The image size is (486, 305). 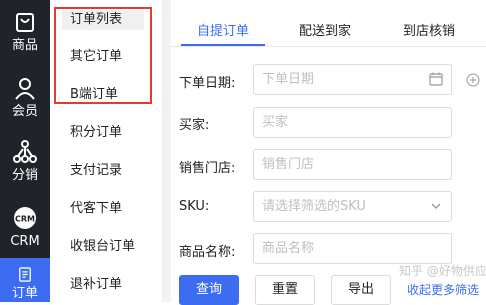 What do you see at coordinates (24, 175) in the screenshot?
I see `rail-item-label: 分销` at bounding box center [24, 175].